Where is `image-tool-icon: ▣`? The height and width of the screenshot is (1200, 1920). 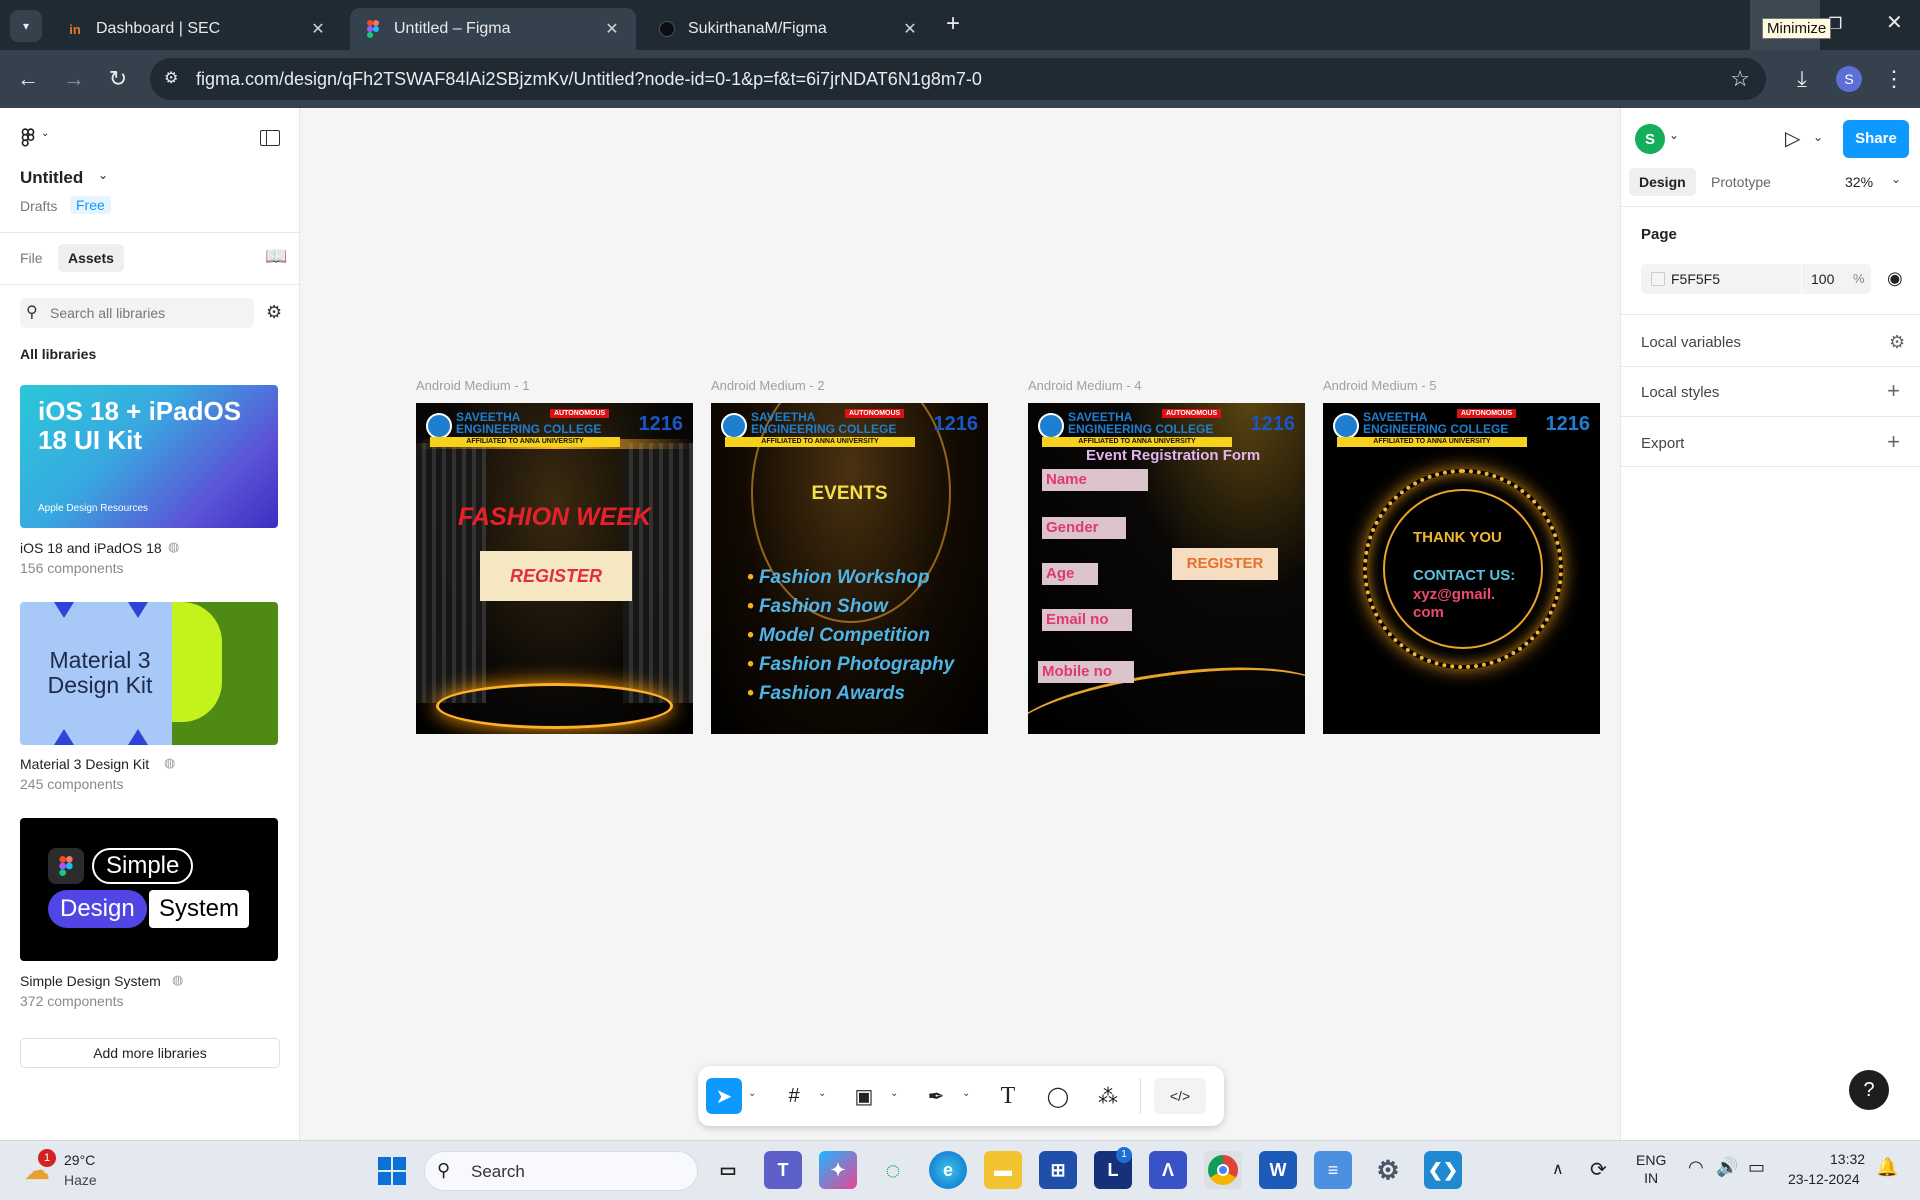
image-tool-icon: ▣ is located at coordinates (864, 1096).